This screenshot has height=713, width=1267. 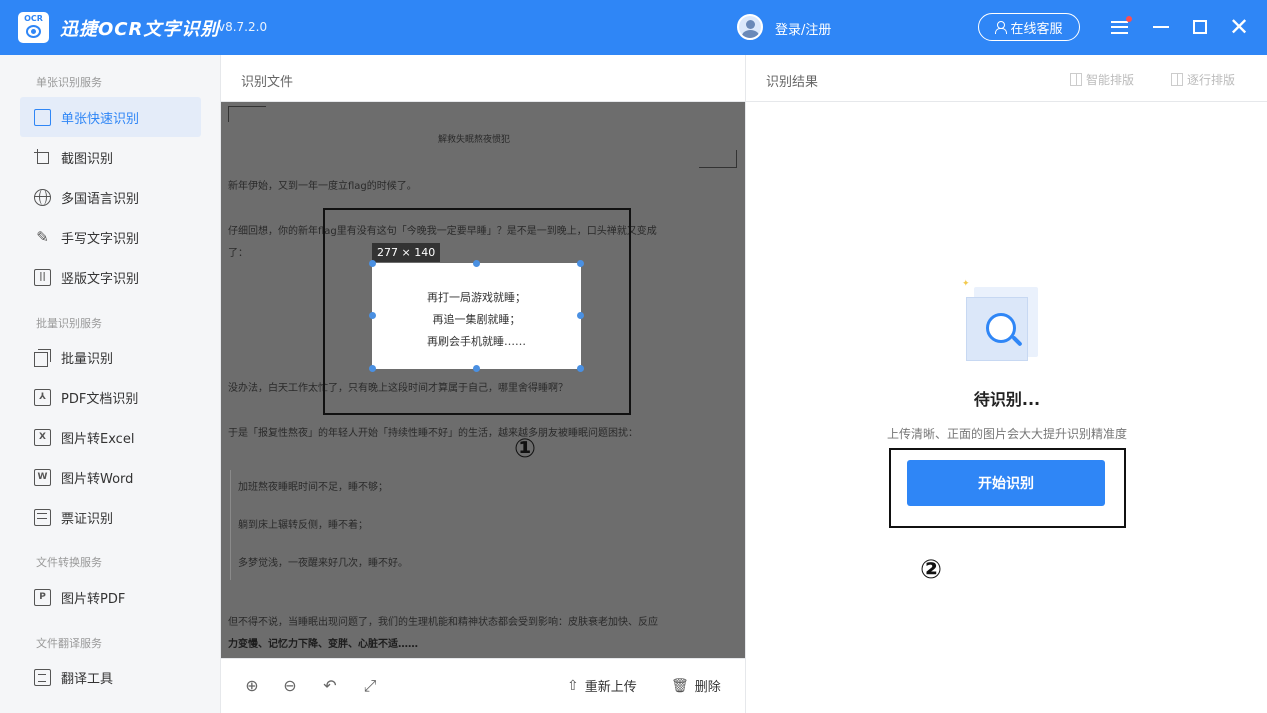 I want to click on delete-label: 删除, so click(x=707, y=687).